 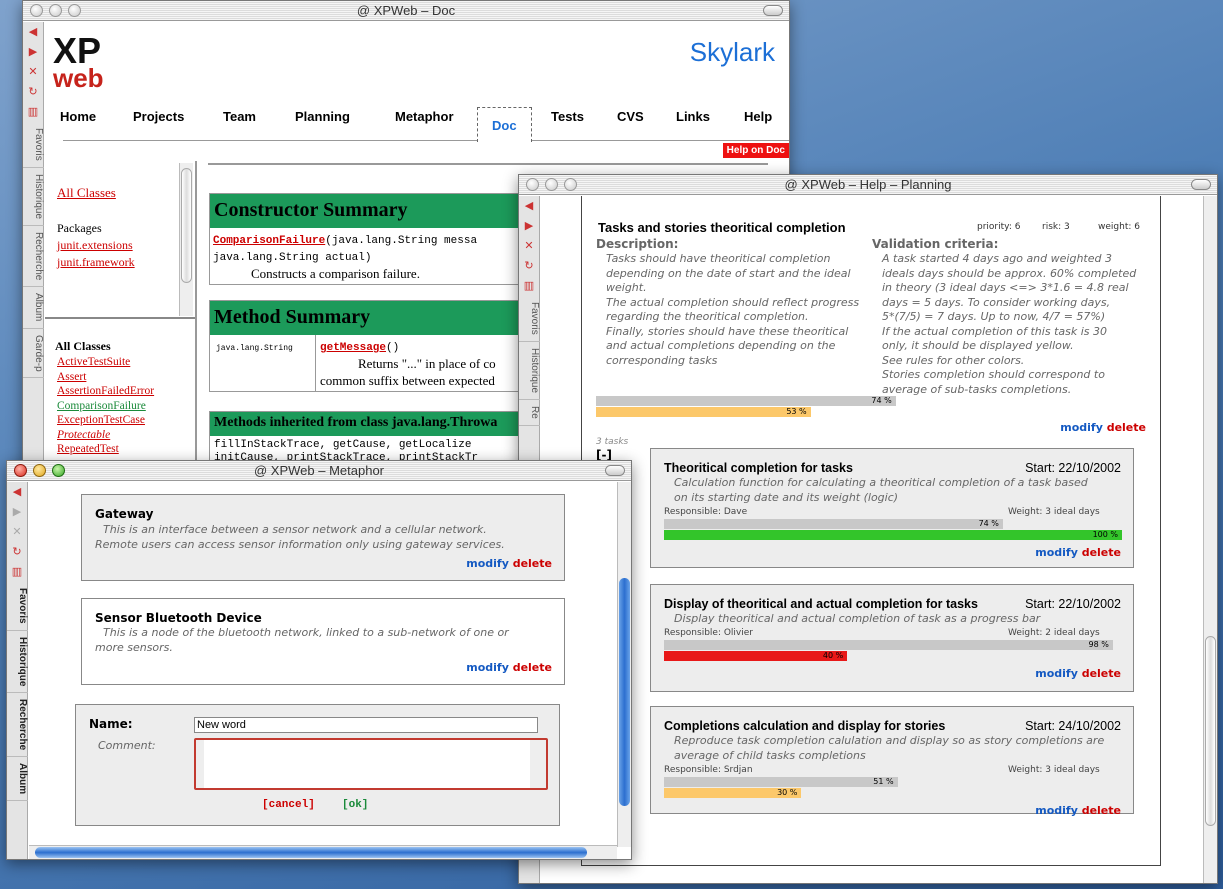 What do you see at coordinates (83, 435) in the screenshot?
I see `class-link: Protectable` at bounding box center [83, 435].